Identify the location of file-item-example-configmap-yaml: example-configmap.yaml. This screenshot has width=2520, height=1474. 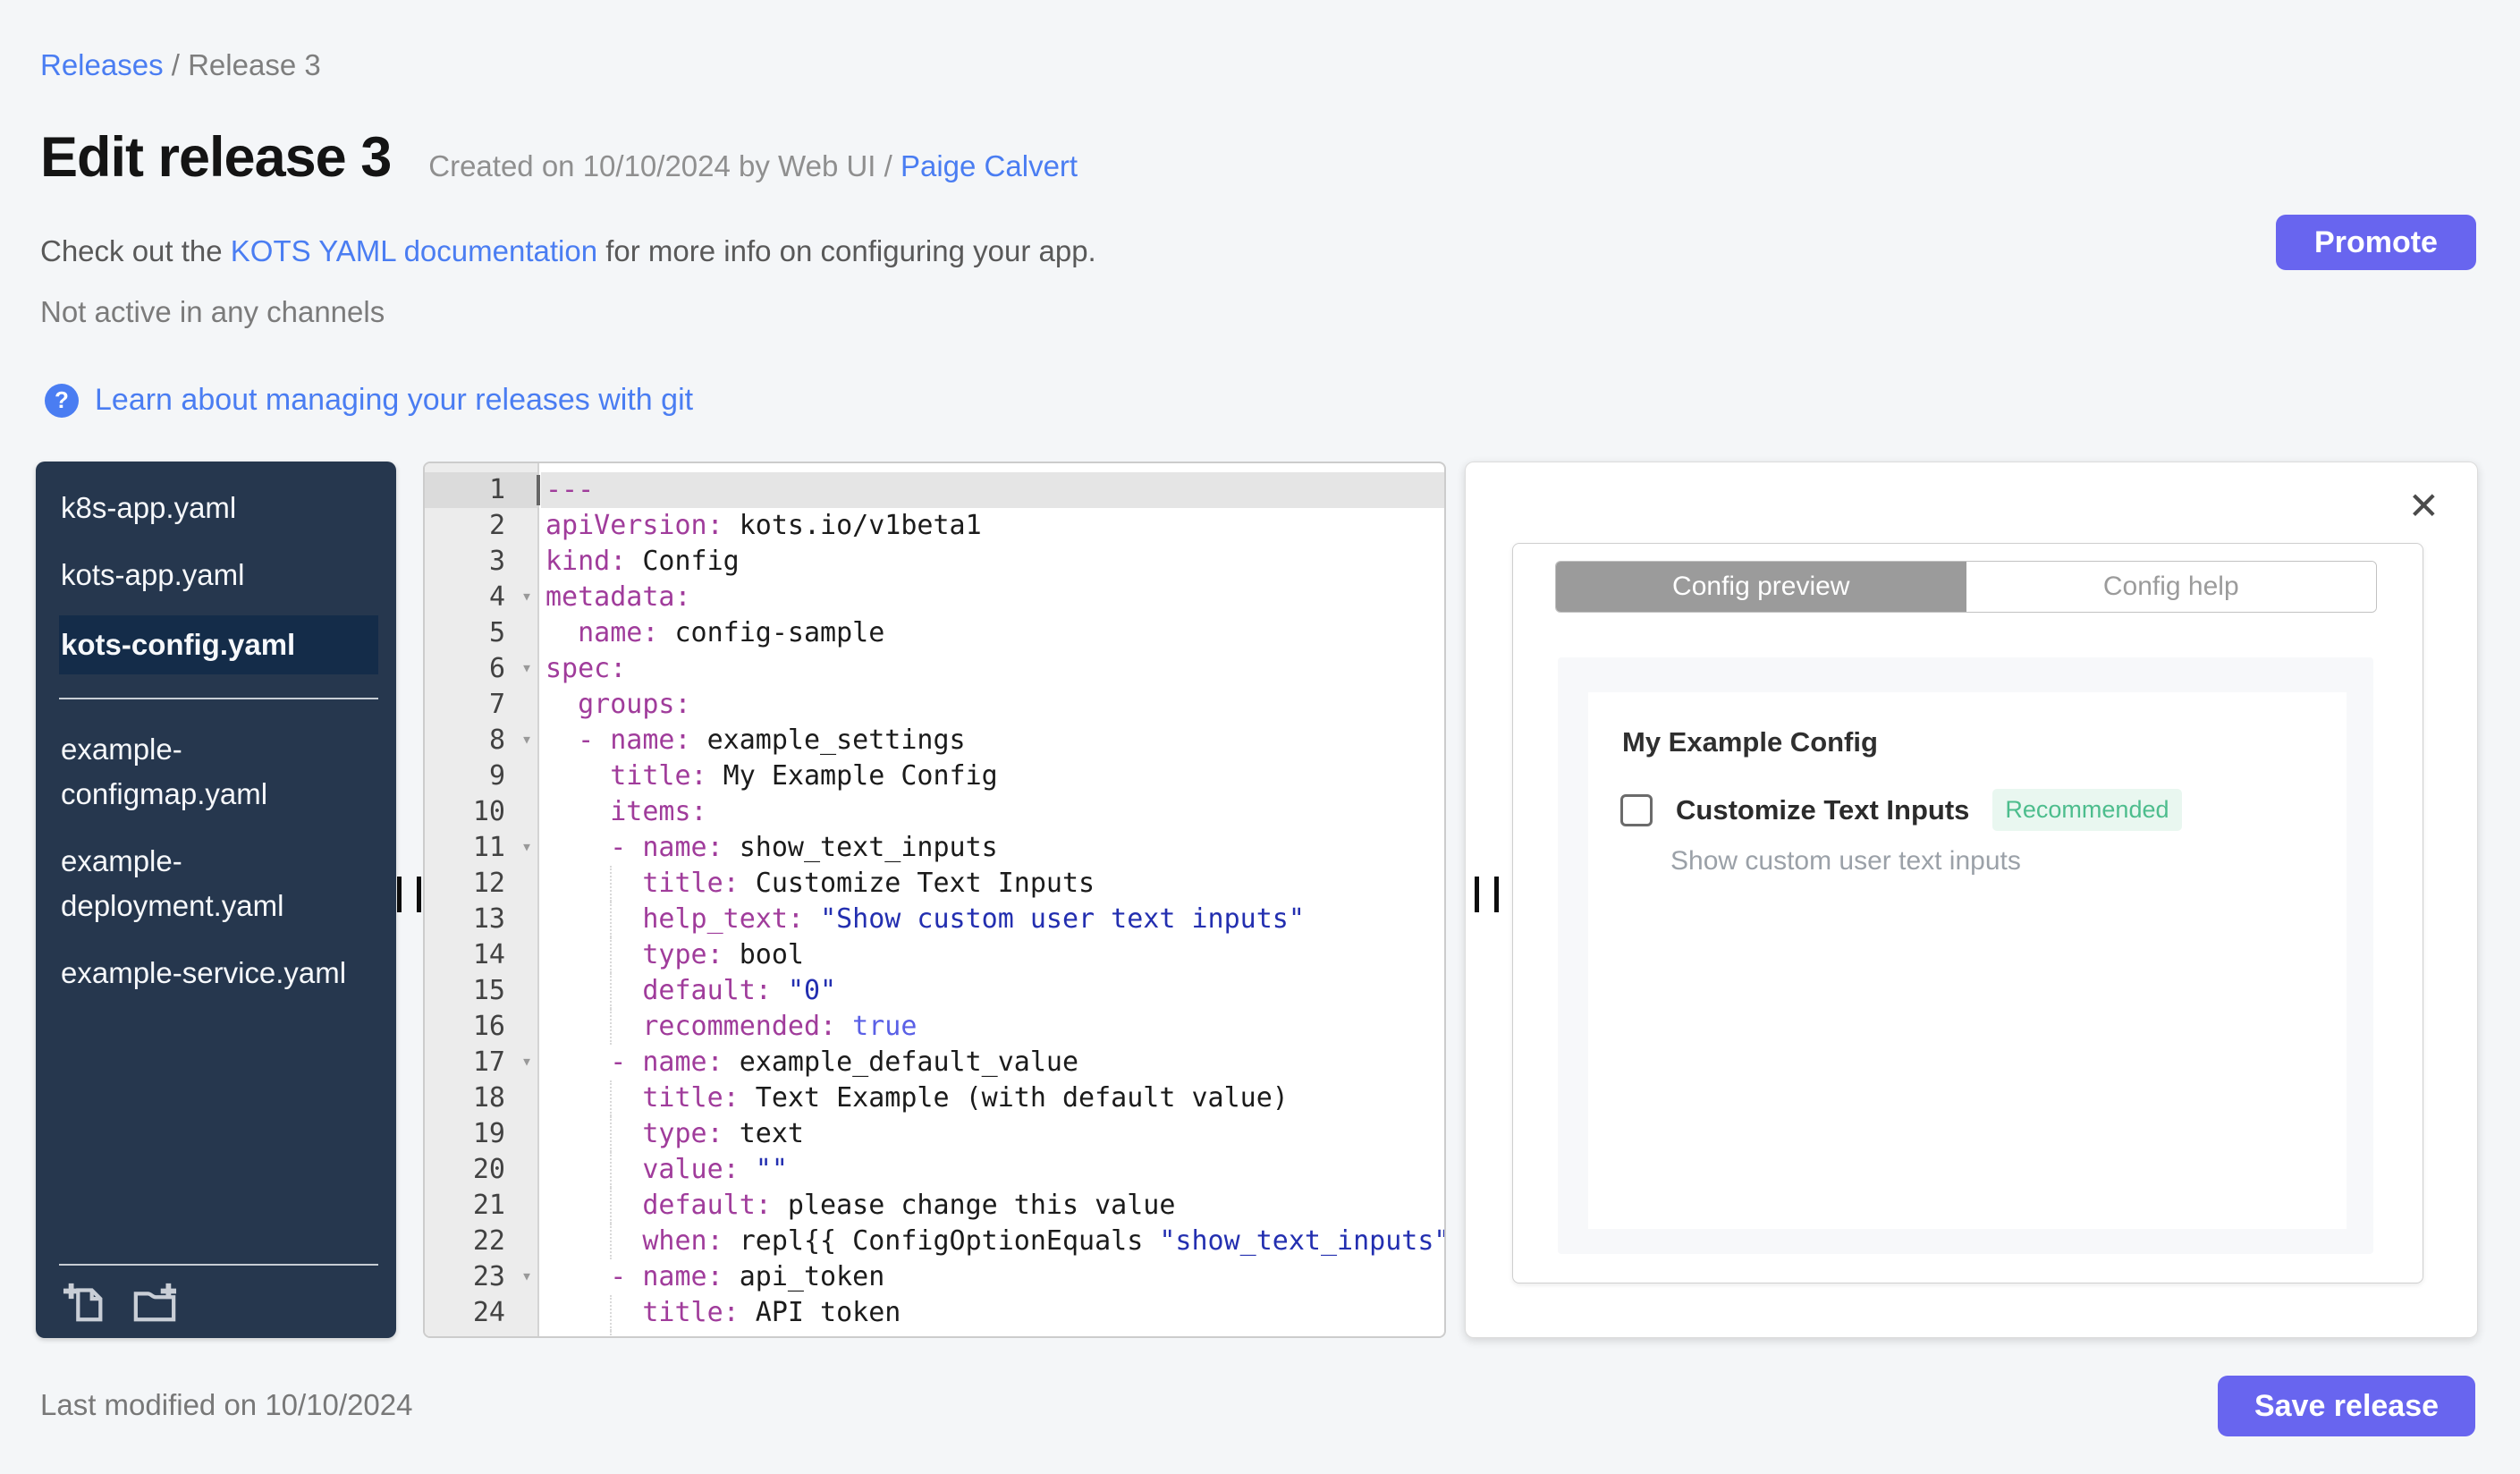
(218, 772).